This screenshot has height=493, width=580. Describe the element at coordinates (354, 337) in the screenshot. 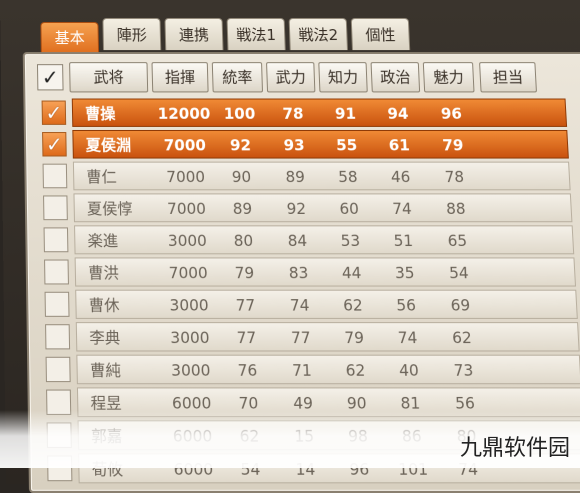

I see `intellect-value: 79` at that location.